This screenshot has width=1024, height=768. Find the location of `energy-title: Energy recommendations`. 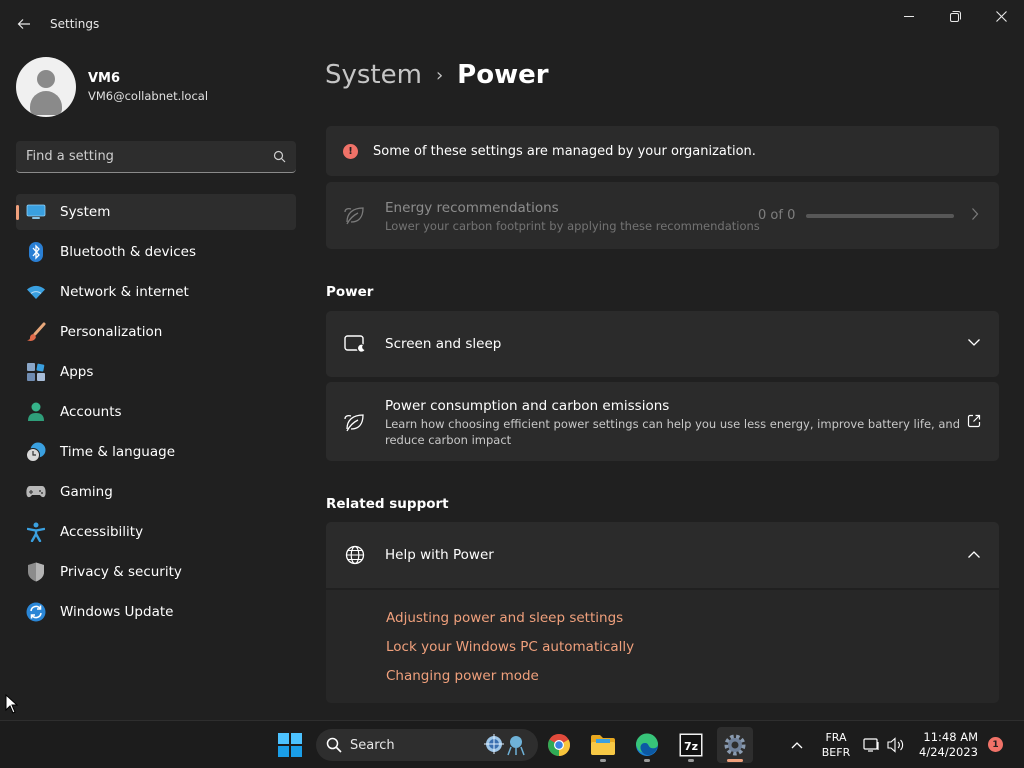

energy-title: Energy recommendations is located at coordinates (472, 208).